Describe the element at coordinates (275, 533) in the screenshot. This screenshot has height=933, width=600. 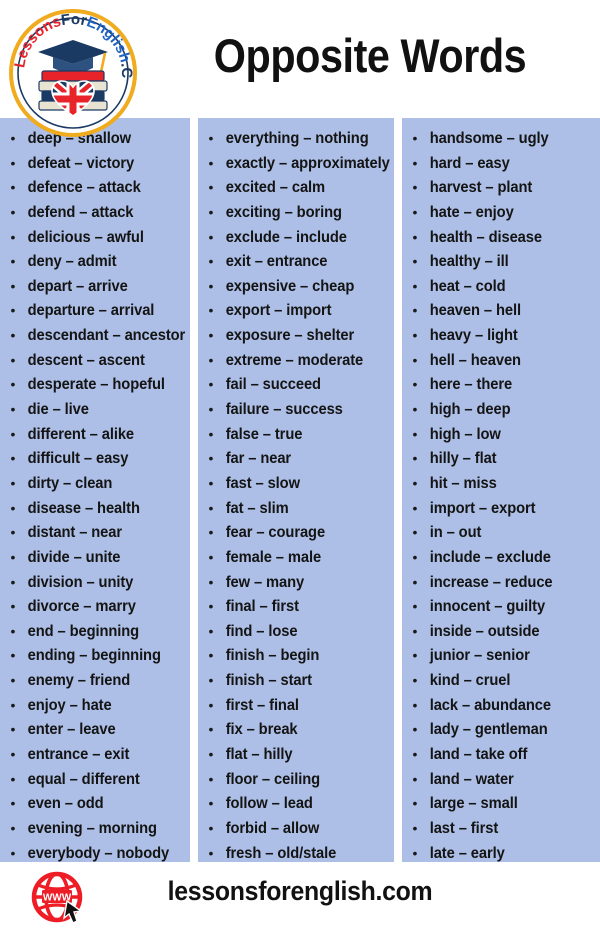
I see `word-pair-text: fear – courage` at that location.